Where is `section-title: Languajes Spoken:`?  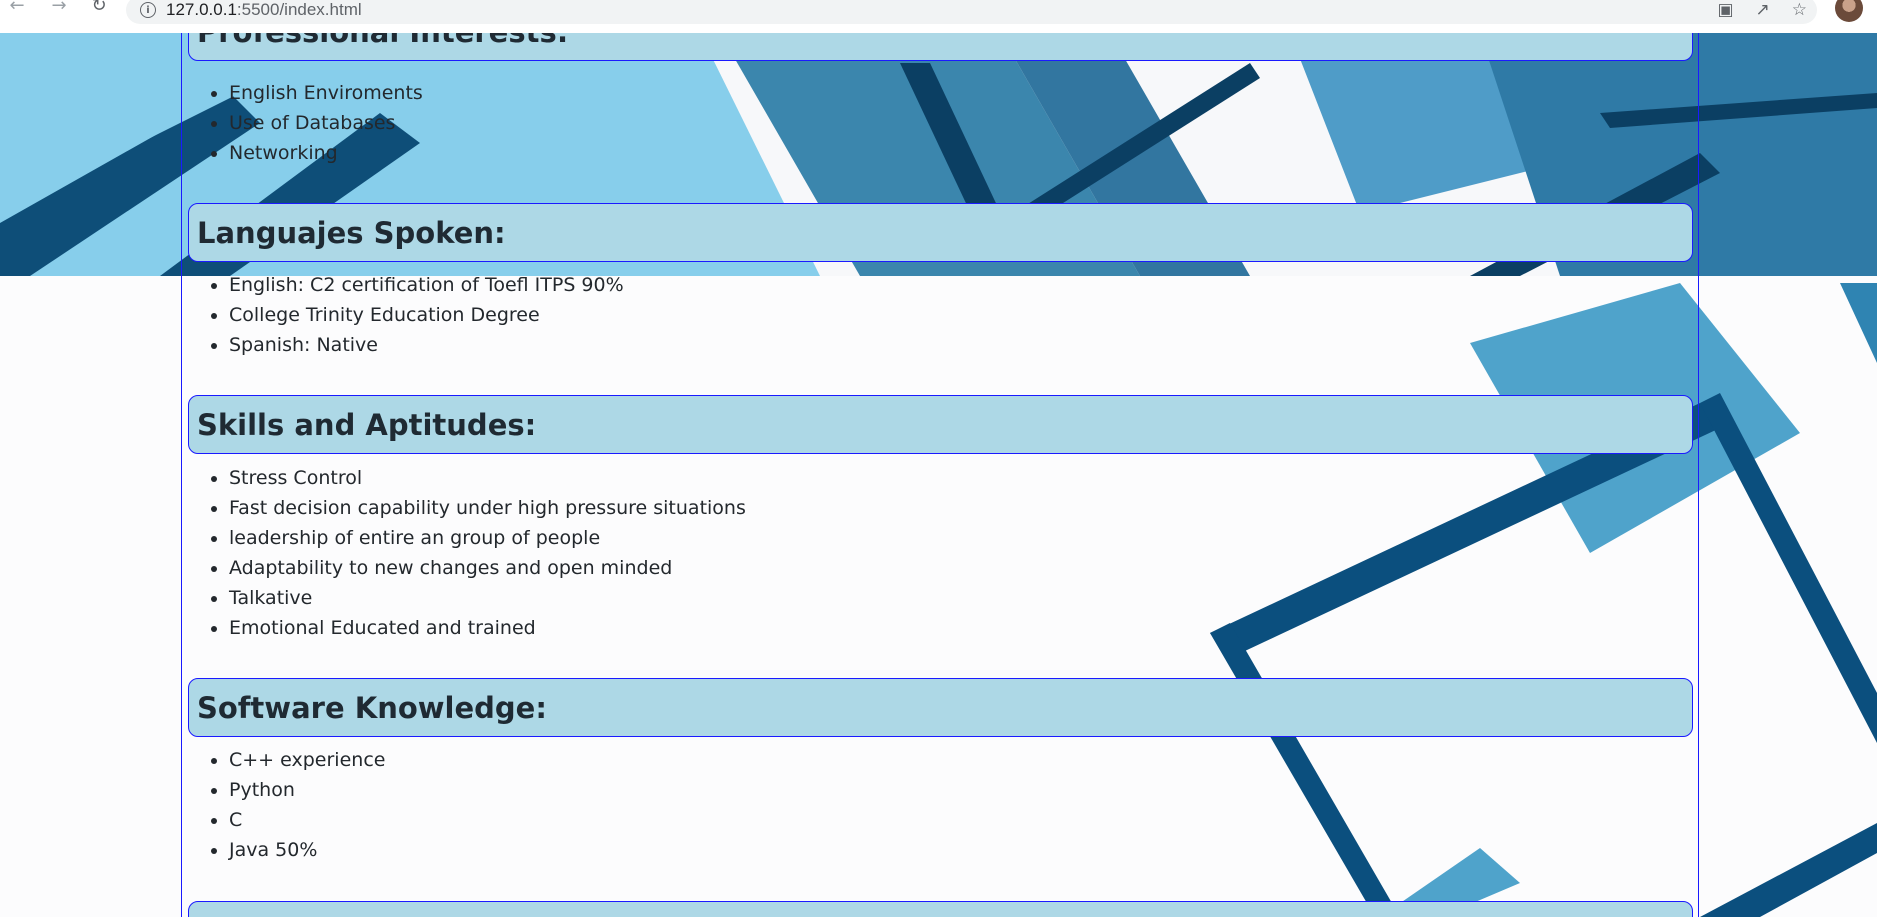 section-title: Languajes Spoken: is located at coordinates (351, 232).